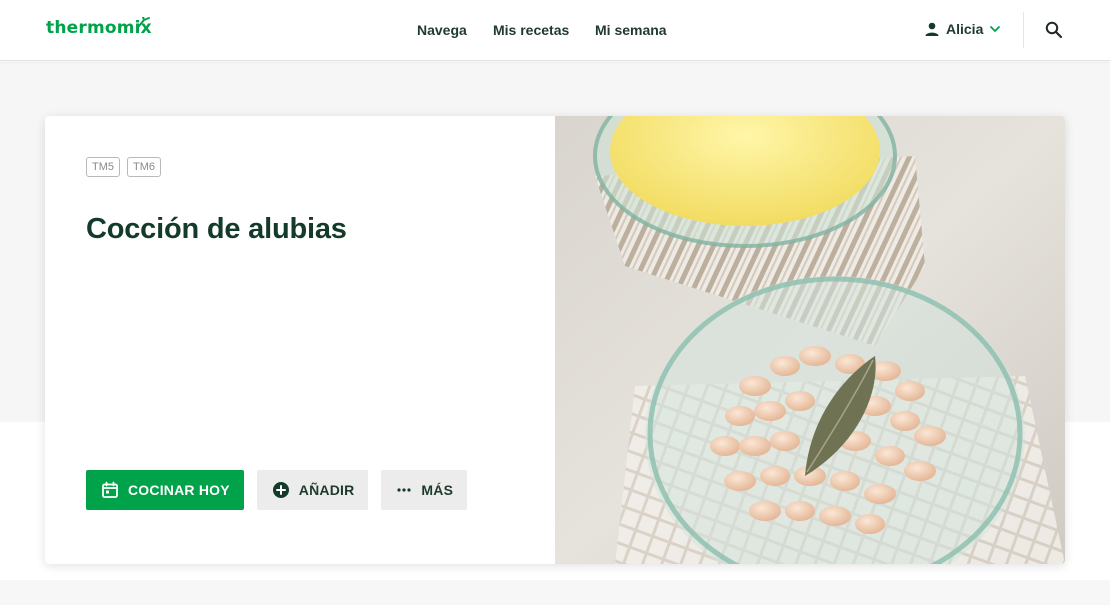  Describe the element at coordinates (110, 489) in the screenshot. I see `calendar-icon` at that location.